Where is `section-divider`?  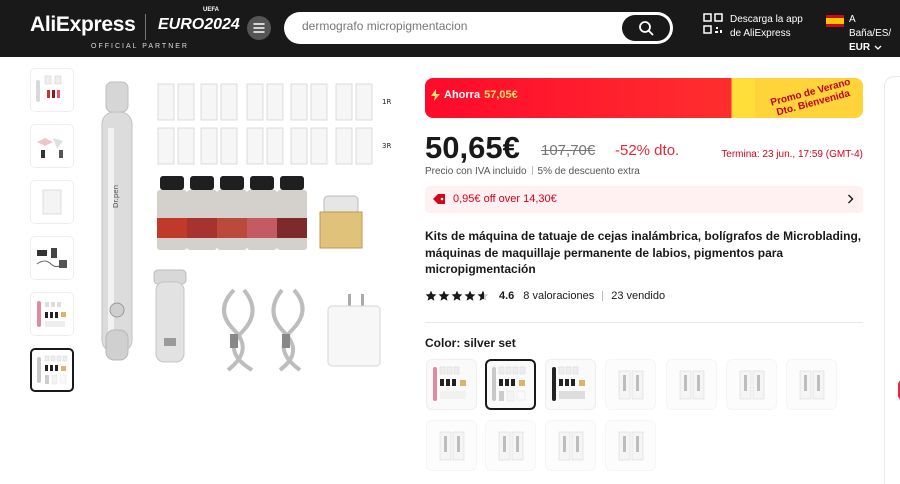
section-divider is located at coordinates (644, 322).